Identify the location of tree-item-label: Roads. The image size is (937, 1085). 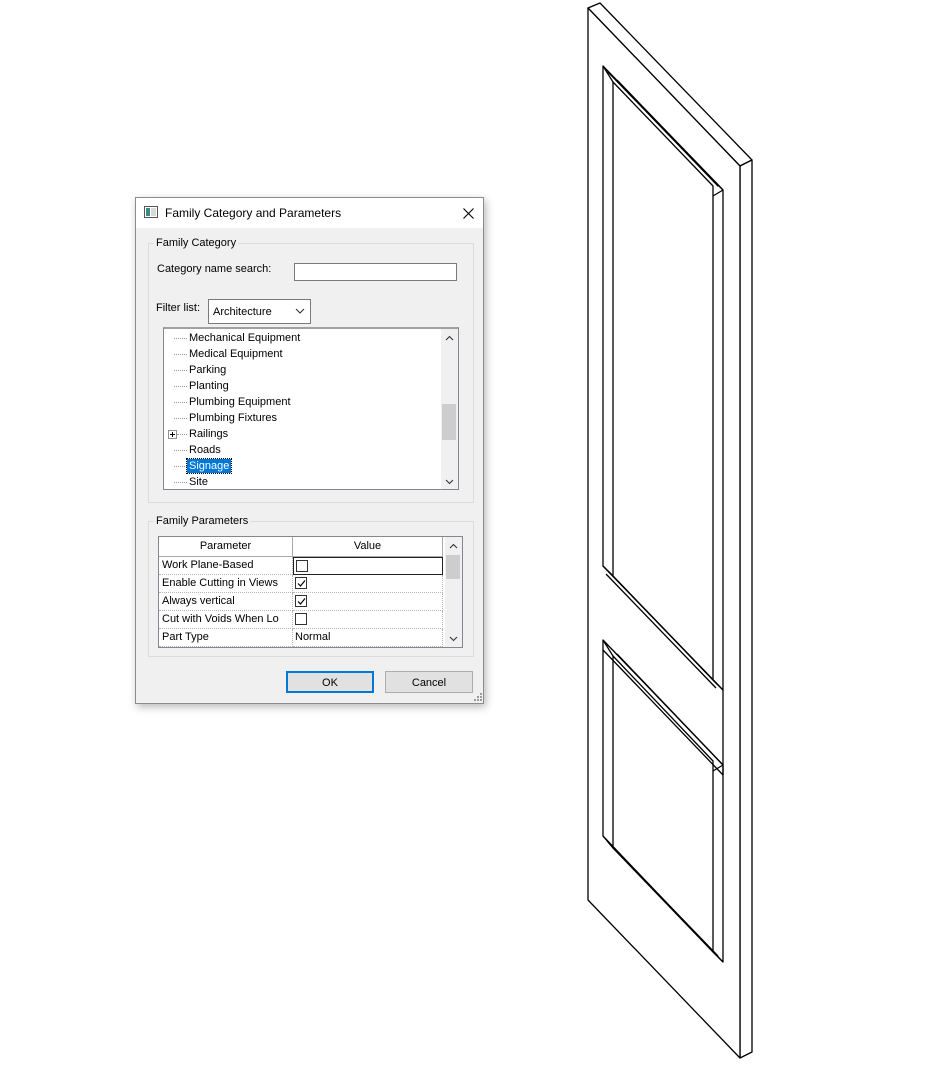
(205, 450).